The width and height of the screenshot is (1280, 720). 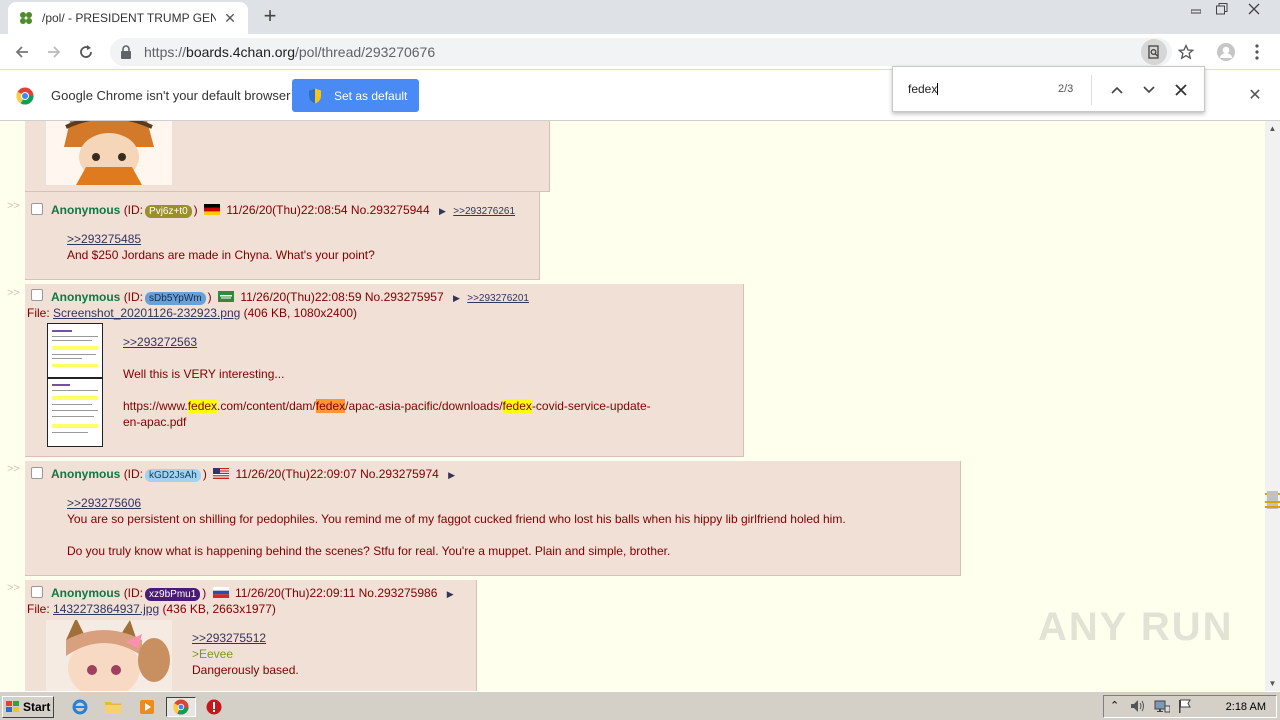 What do you see at coordinates (423, 342) in the screenshot?
I see `quote-link: >>293272563` at bounding box center [423, 342].